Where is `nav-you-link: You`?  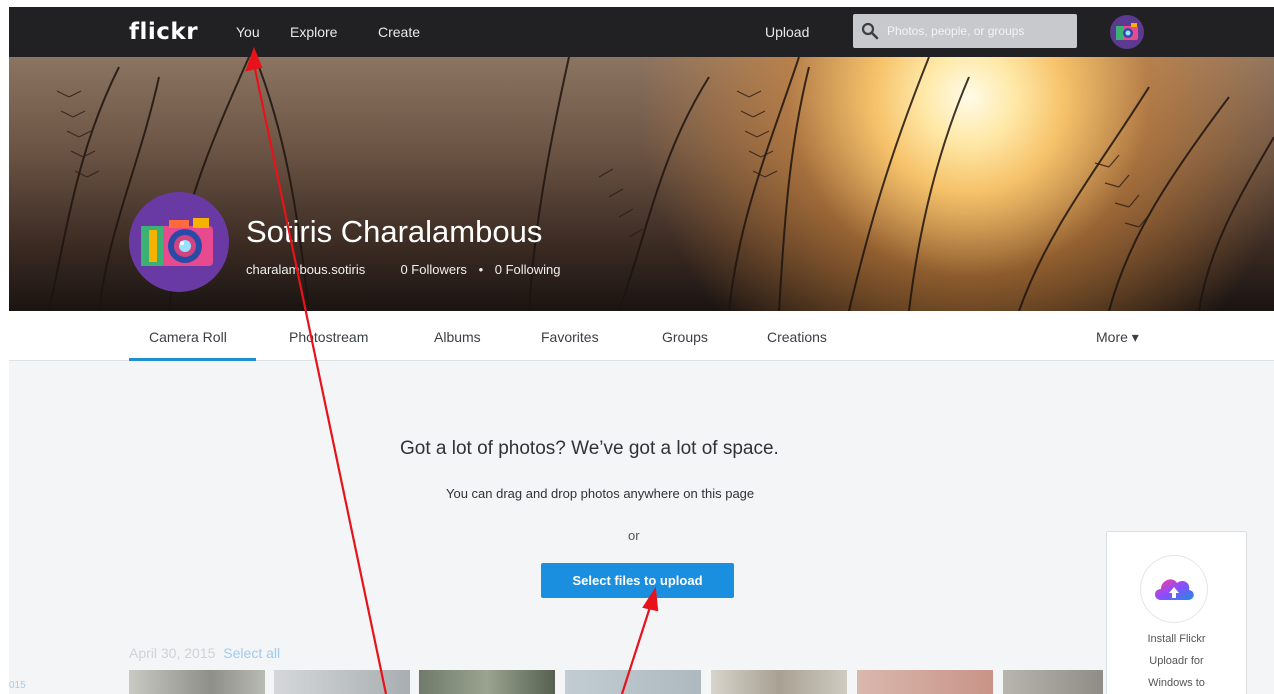 nav-you-link: You is located at coordinates (248, 32).